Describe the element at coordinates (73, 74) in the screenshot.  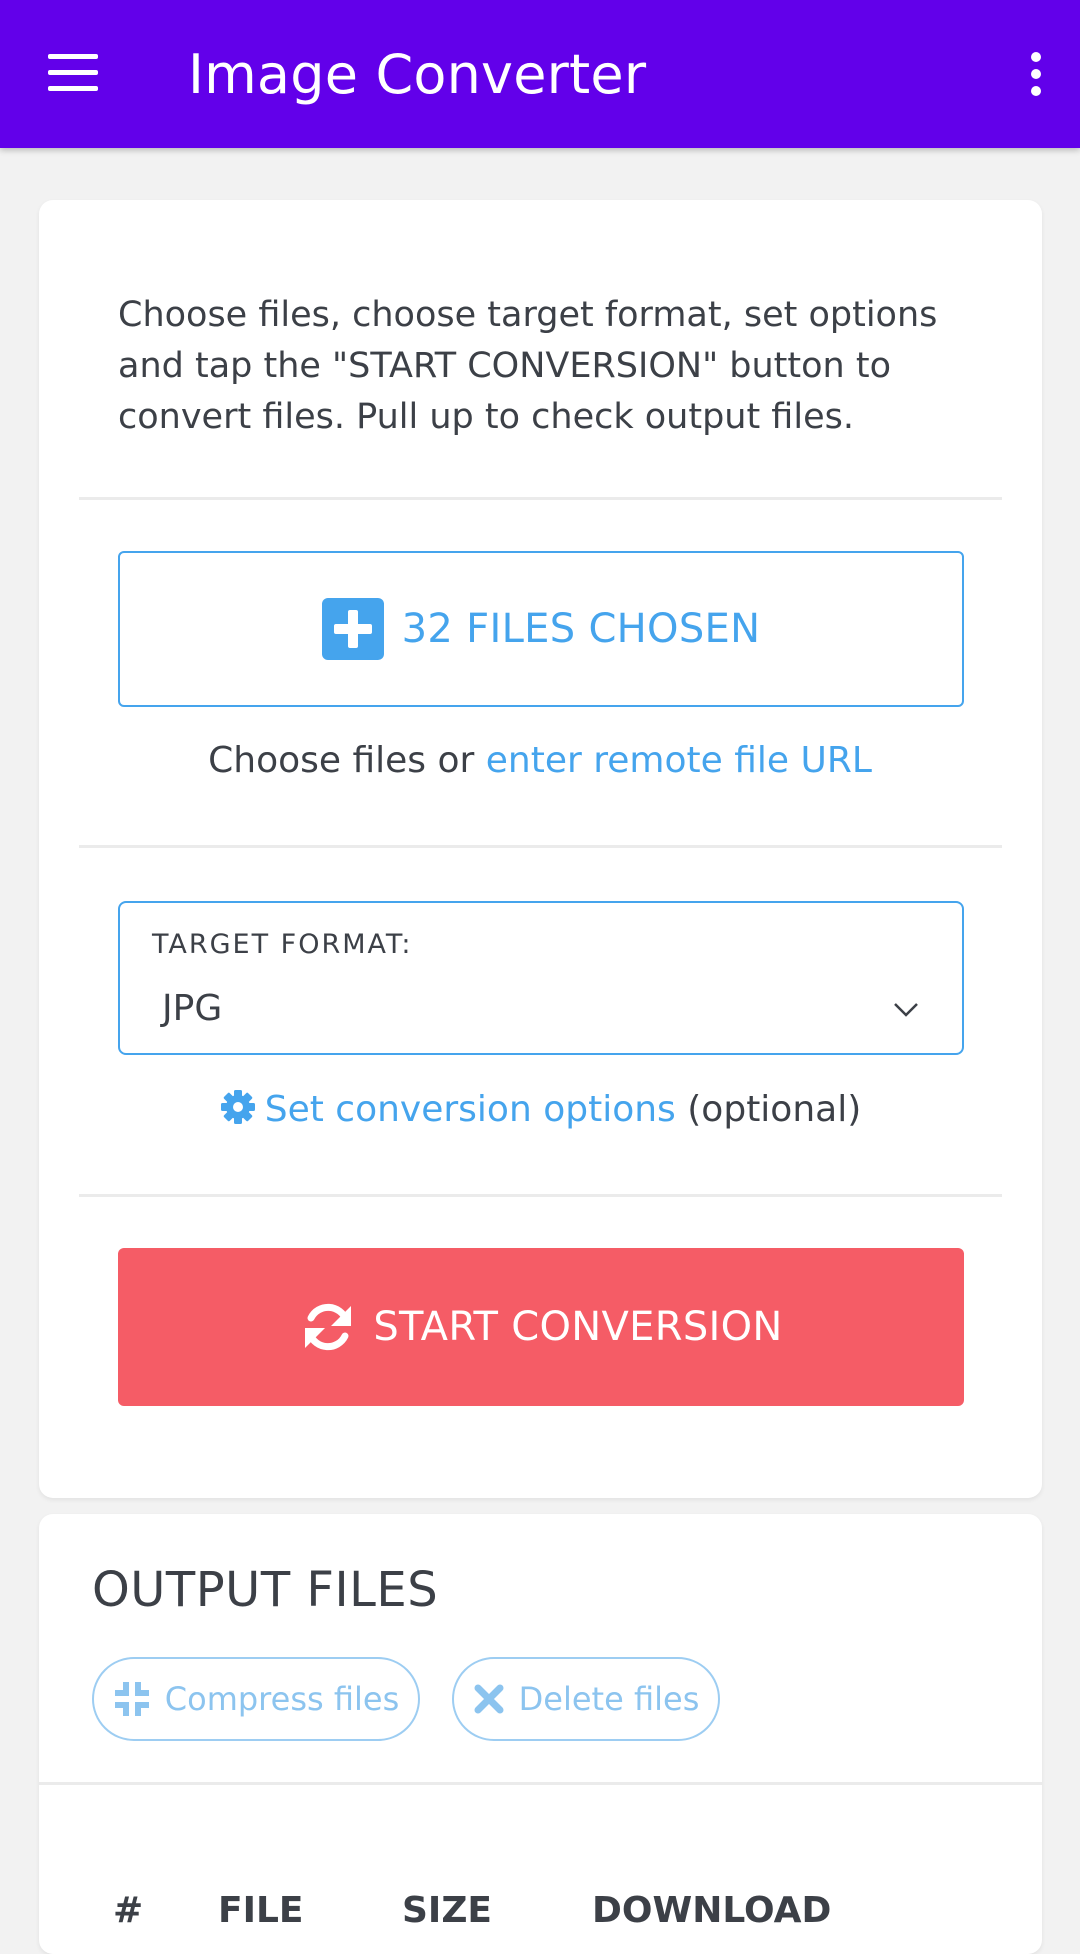
I see `hamburger-menu-icon` at that location.